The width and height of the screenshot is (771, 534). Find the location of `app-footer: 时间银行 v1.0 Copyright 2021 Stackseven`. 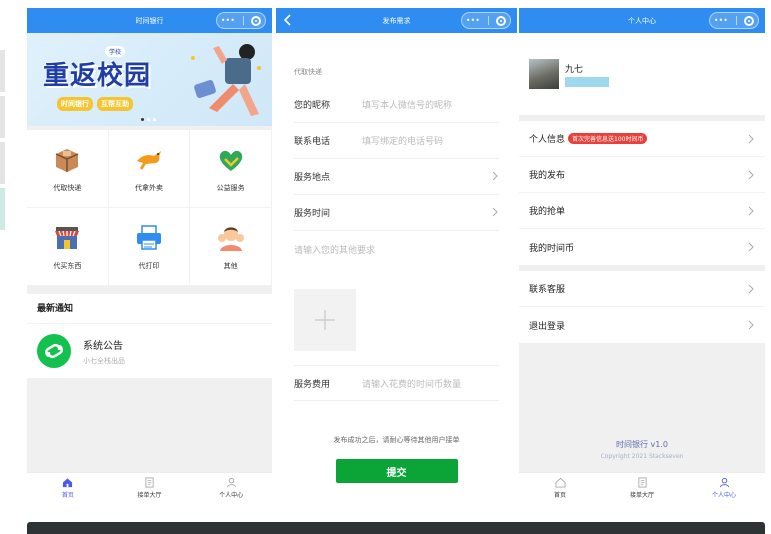

app-footer: 时间银行 v1.0 Copyright 2021 Stackseven is located at coordinates (642, 449).